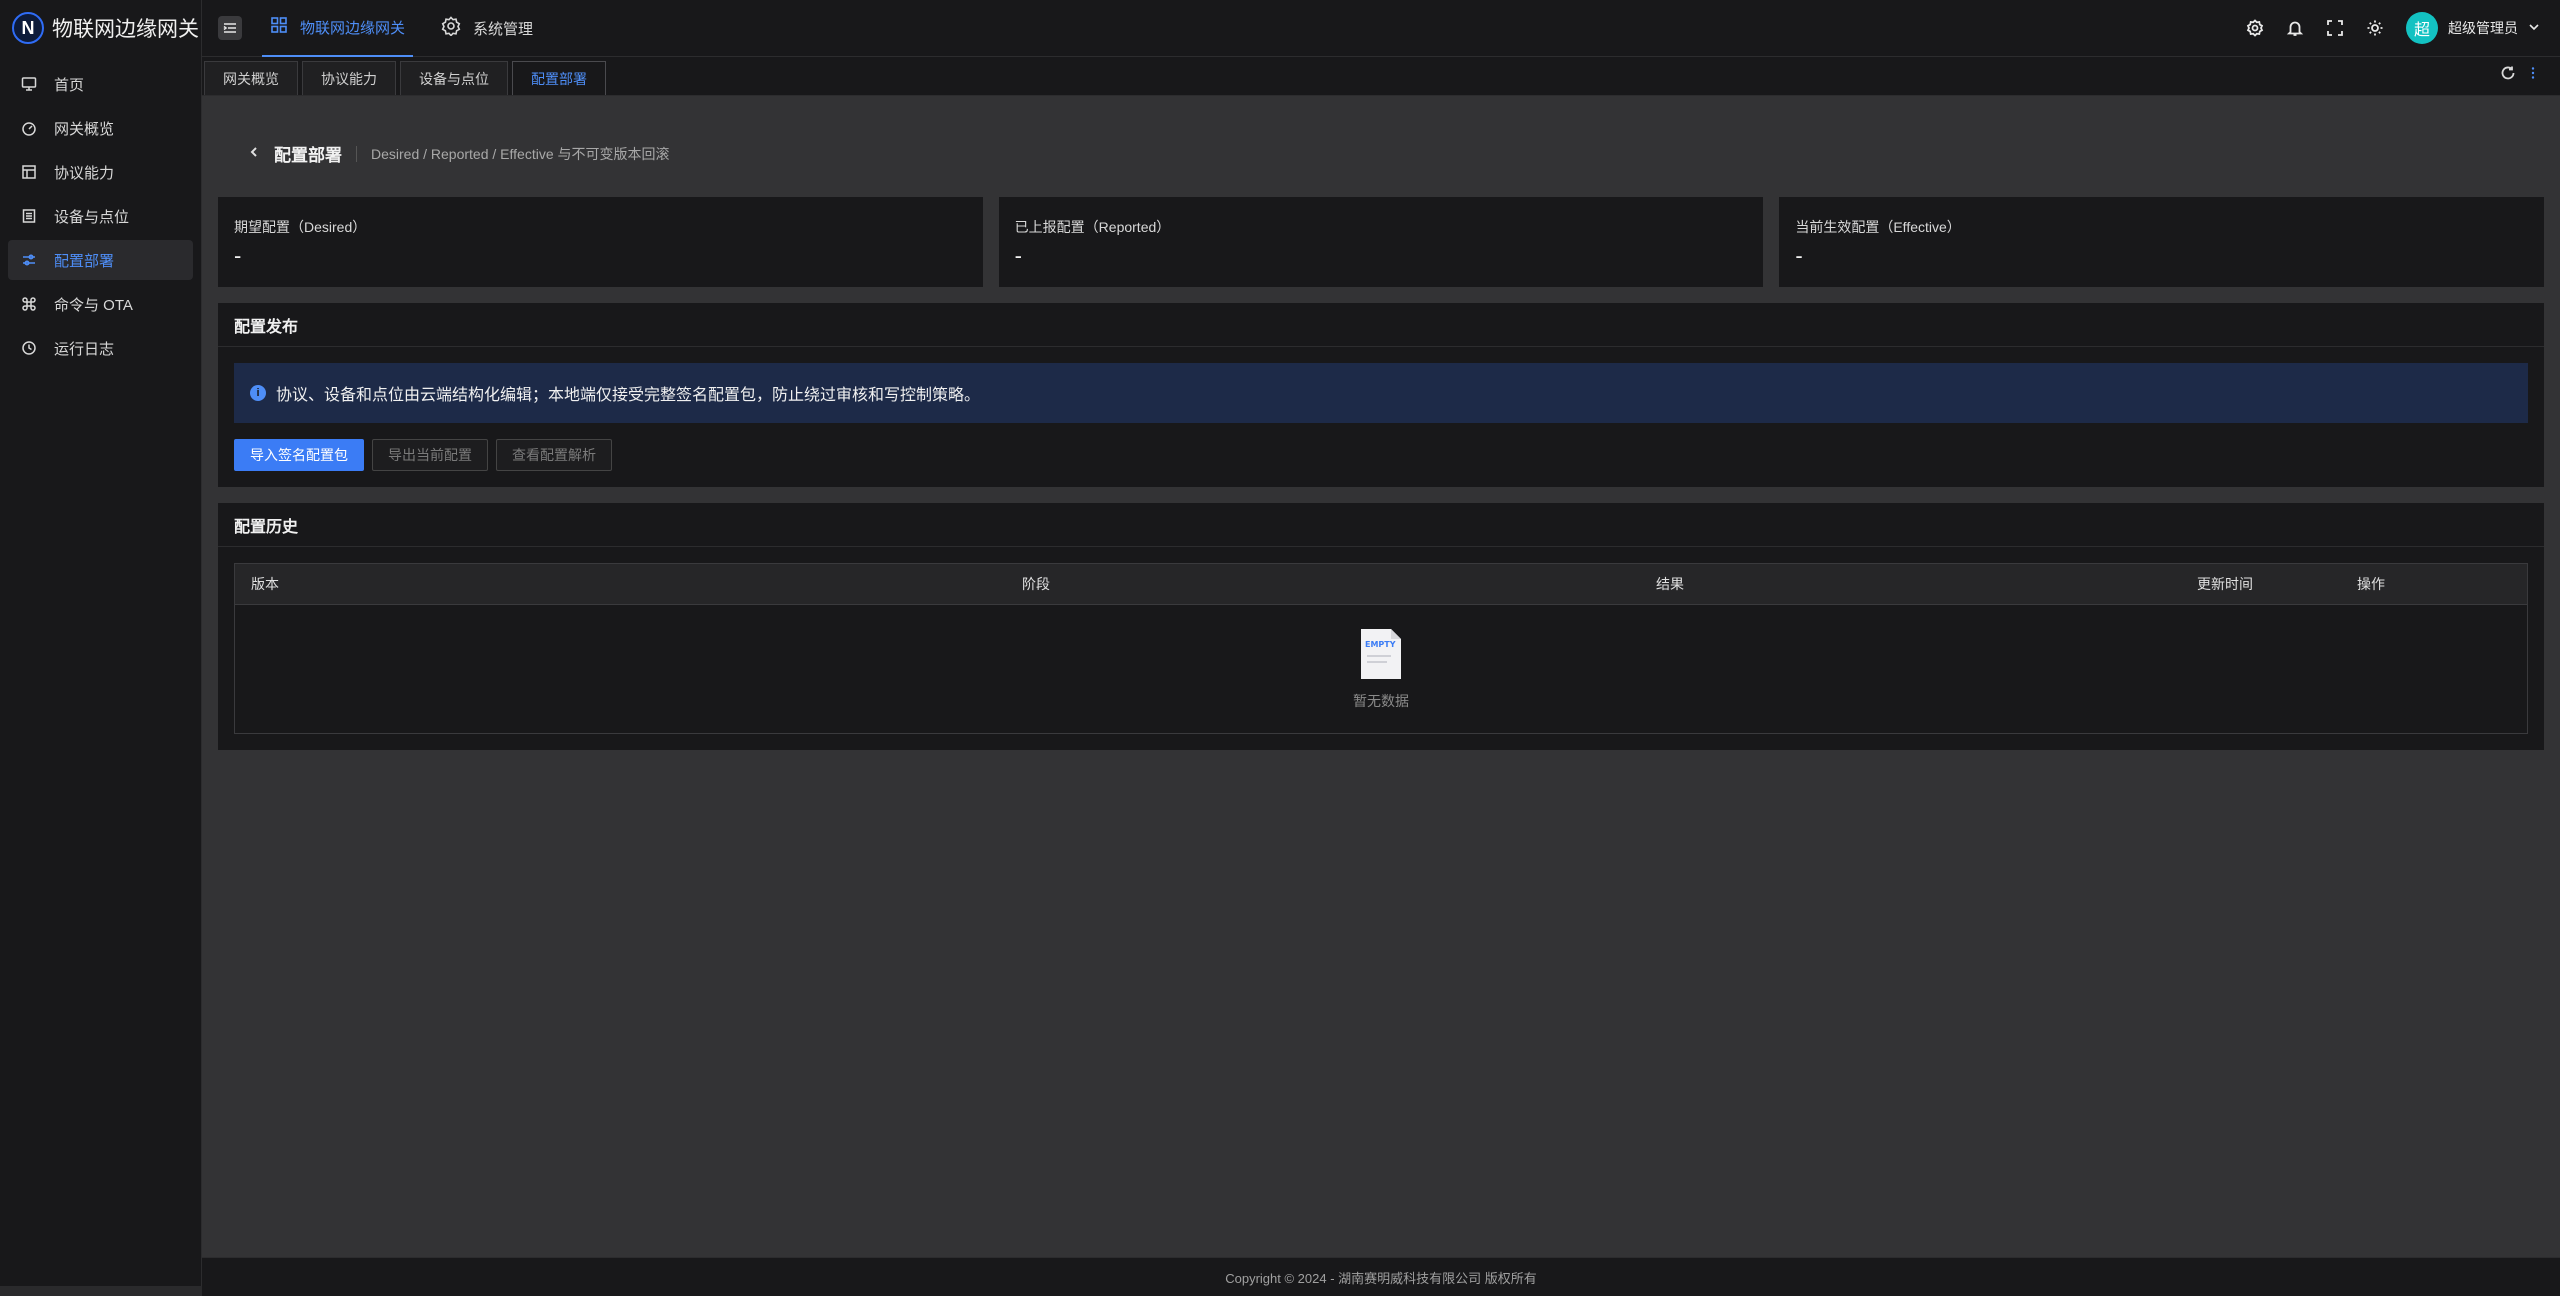 This screenshot has height=1296, width=2560. I want to click on theme-sun-icon, so click(2375, 28).